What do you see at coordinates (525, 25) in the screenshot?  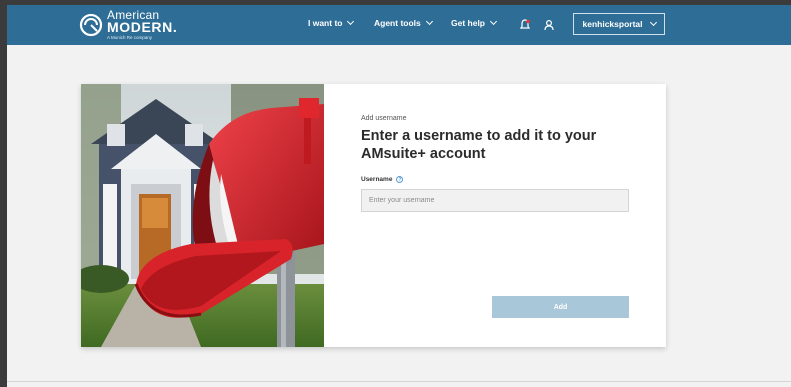 I see `notification-bell-icon` at bounding box center [525, 25].